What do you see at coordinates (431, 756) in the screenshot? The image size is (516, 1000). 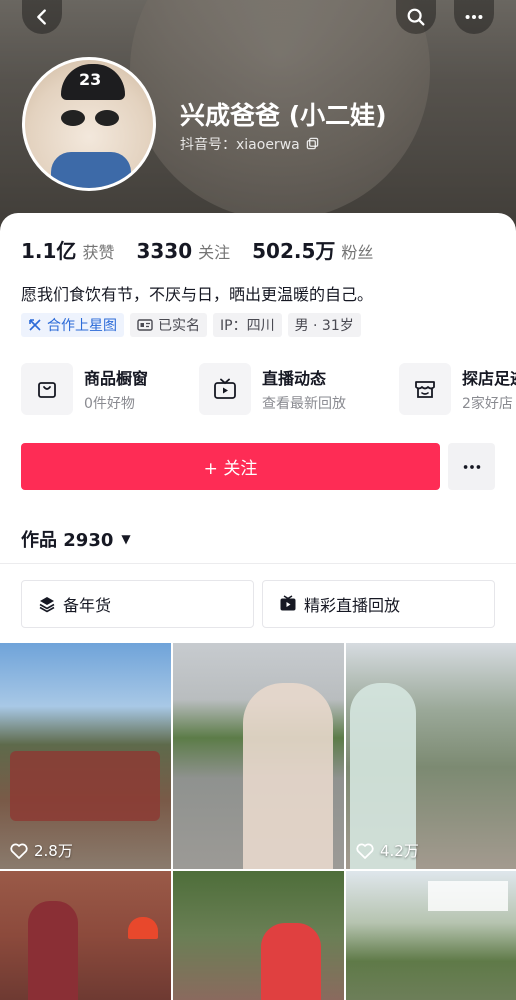 I see `video-thumbnail: 4.2万` at bounding box center [431, 756].